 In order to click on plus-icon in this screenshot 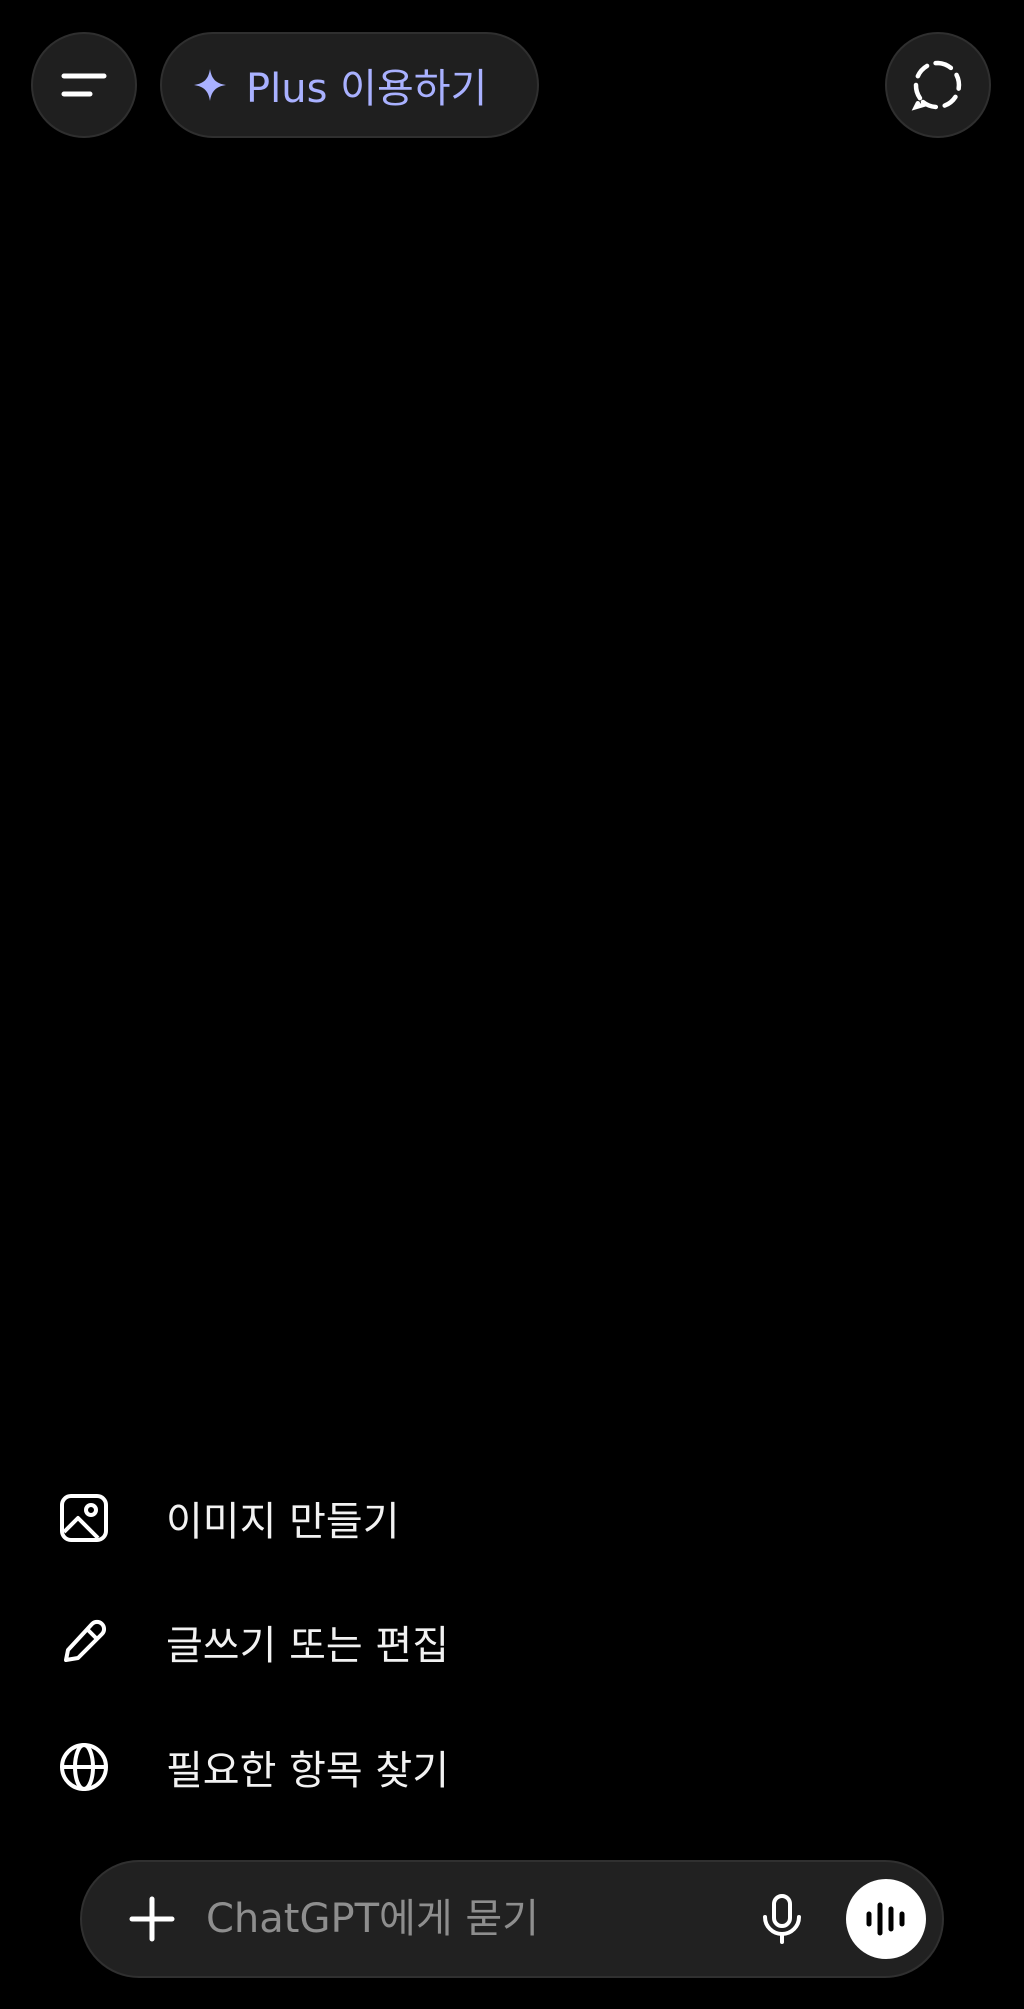, I will do `click(152, 1919)`.